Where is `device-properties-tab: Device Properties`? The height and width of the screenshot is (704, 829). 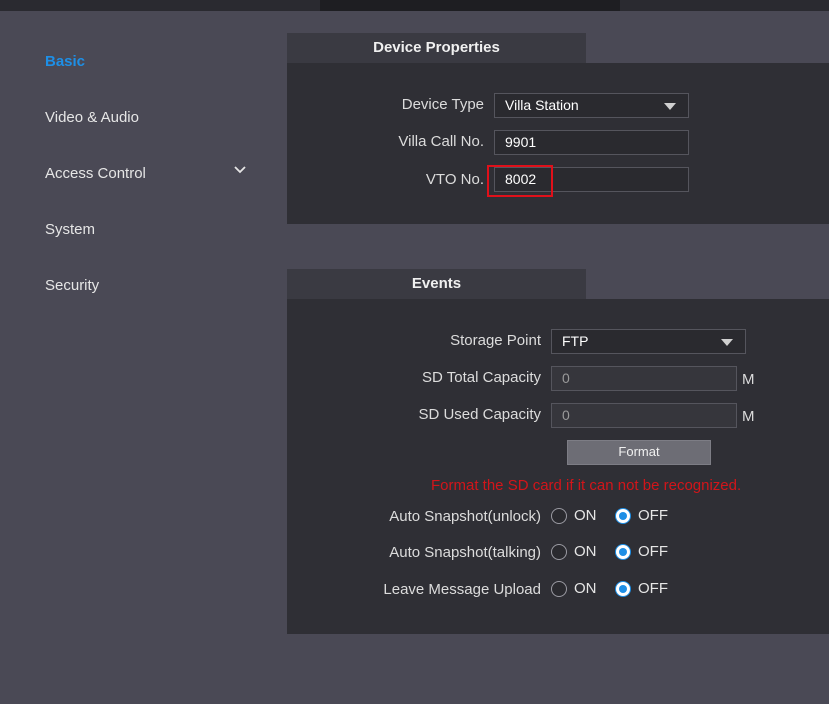 device-properties-tab: Device Properties is located at coordinates (436, 48).